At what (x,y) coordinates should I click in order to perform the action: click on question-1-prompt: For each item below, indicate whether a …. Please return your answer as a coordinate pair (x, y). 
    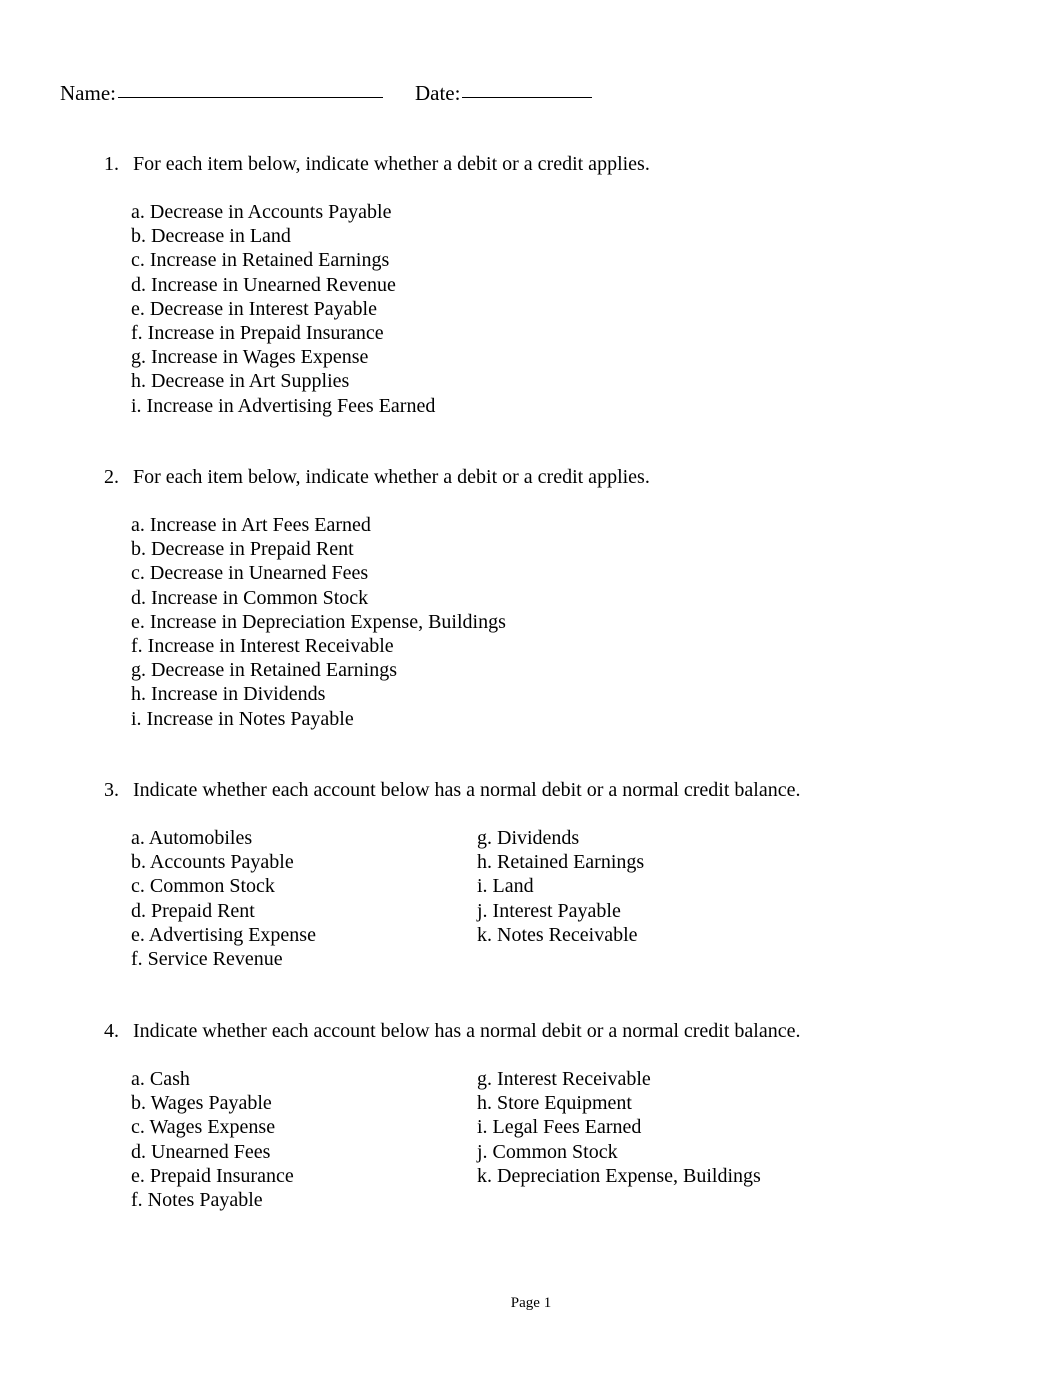
    Looking at the image, I should click on (391, 164).